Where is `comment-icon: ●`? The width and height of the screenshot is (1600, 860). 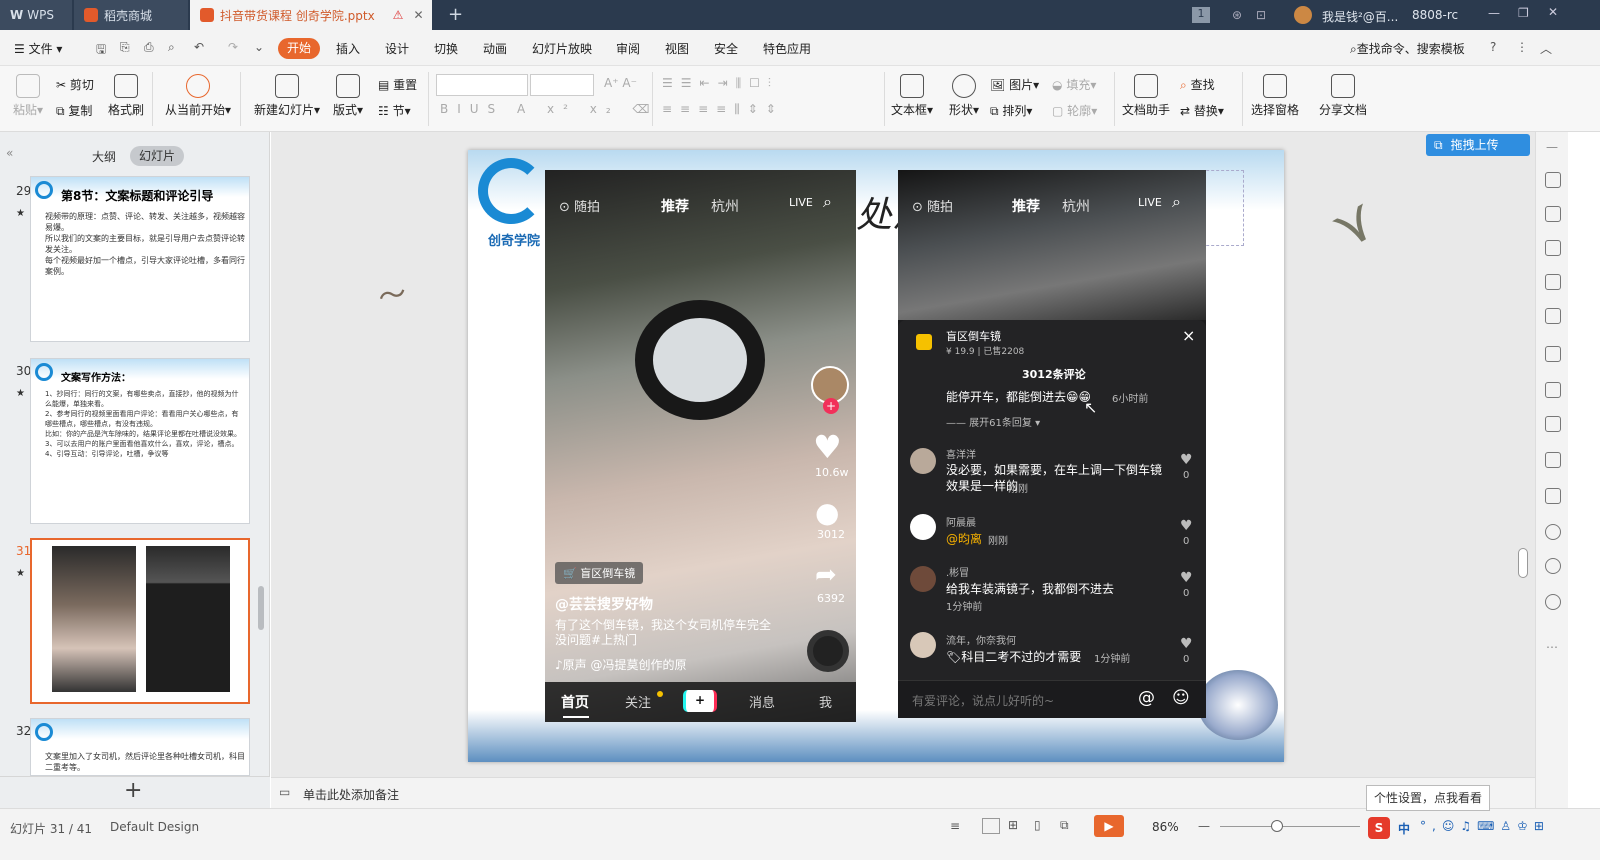 comment-icon: ● is located at coordinates (827, 512).